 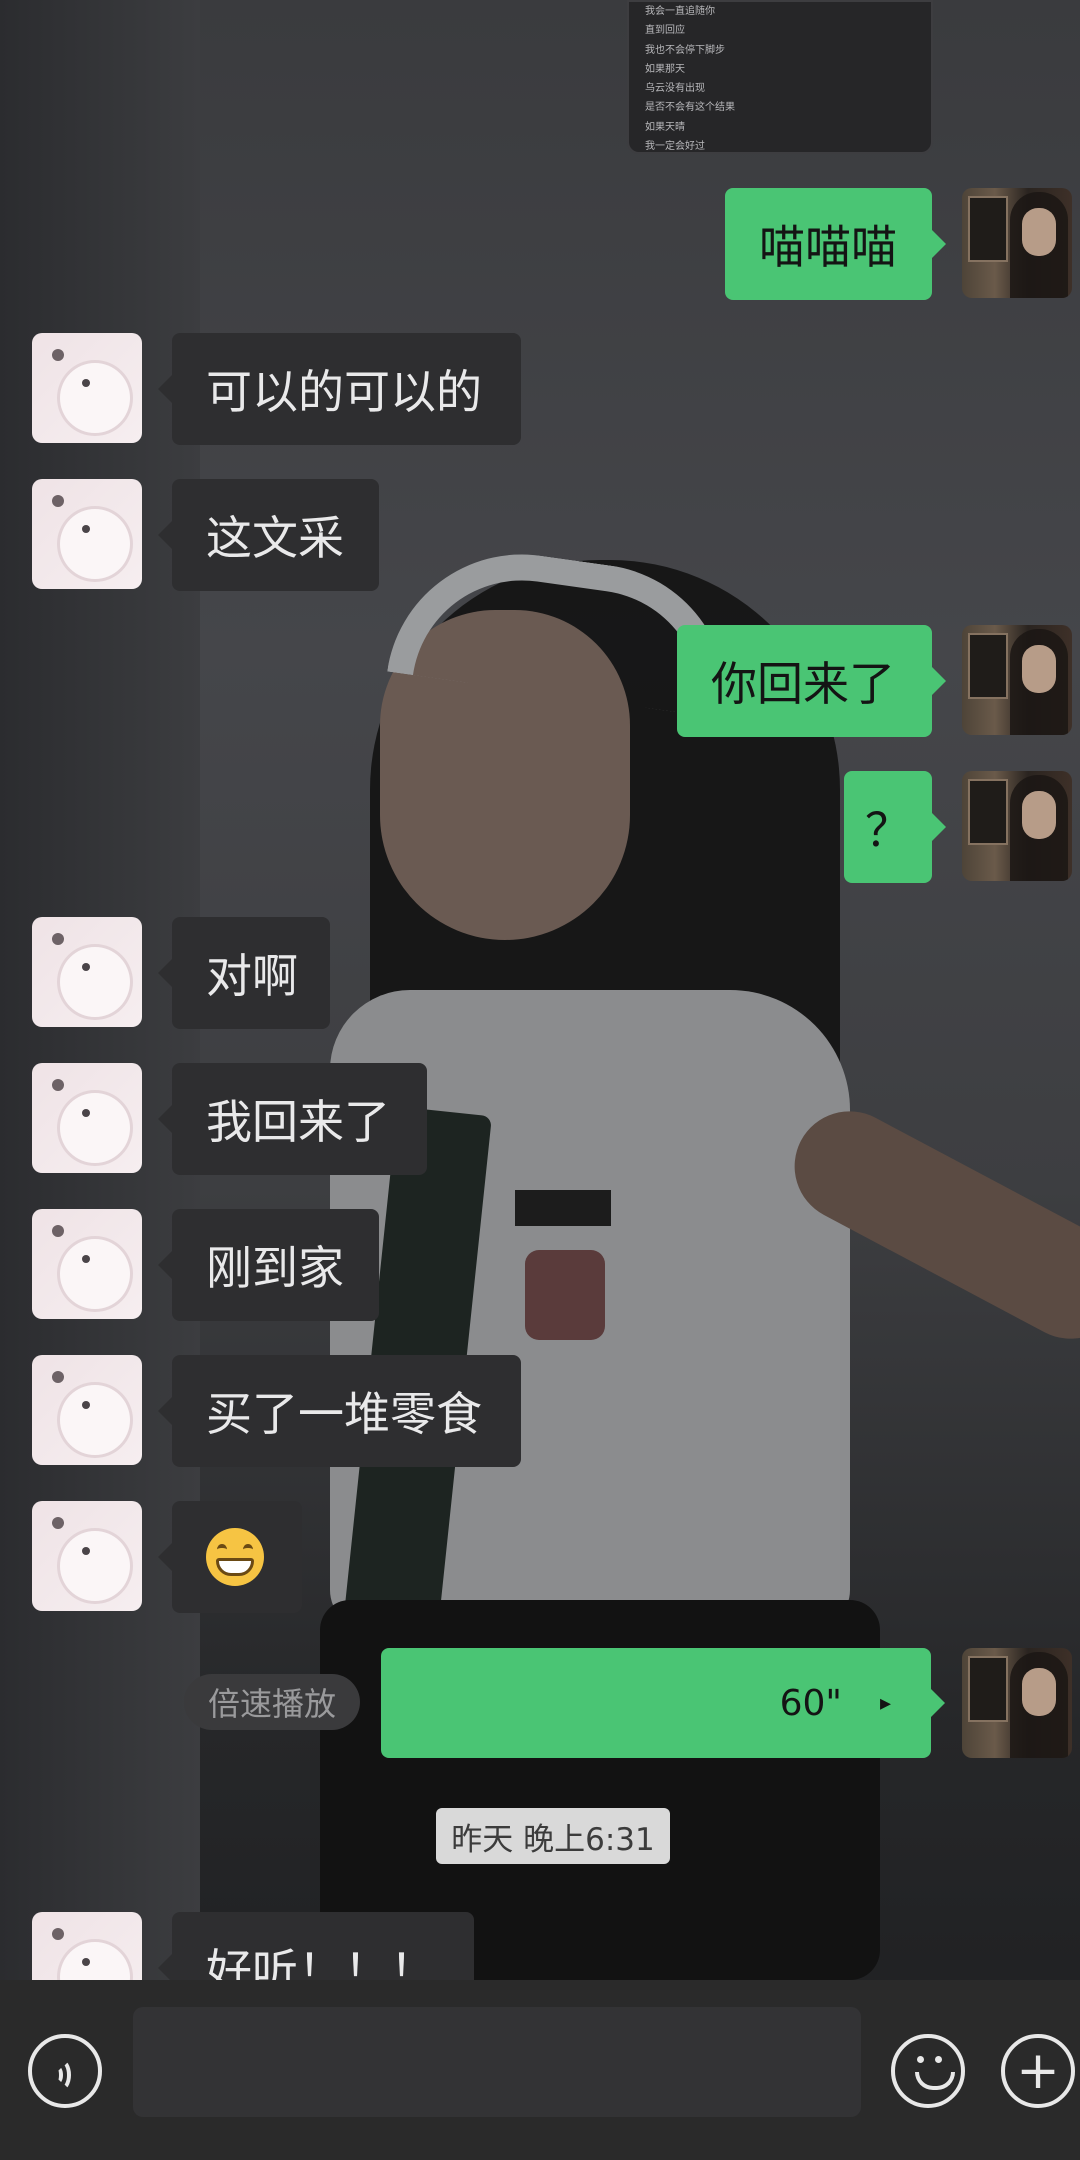 I want to click on smile-icon, so click(x=928, y=2071).